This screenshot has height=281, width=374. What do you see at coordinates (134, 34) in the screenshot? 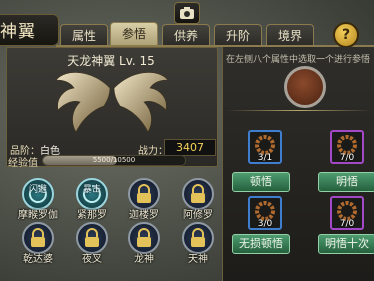
I see `tab-comprehend: 参悟` at bounding box center [134, 34].